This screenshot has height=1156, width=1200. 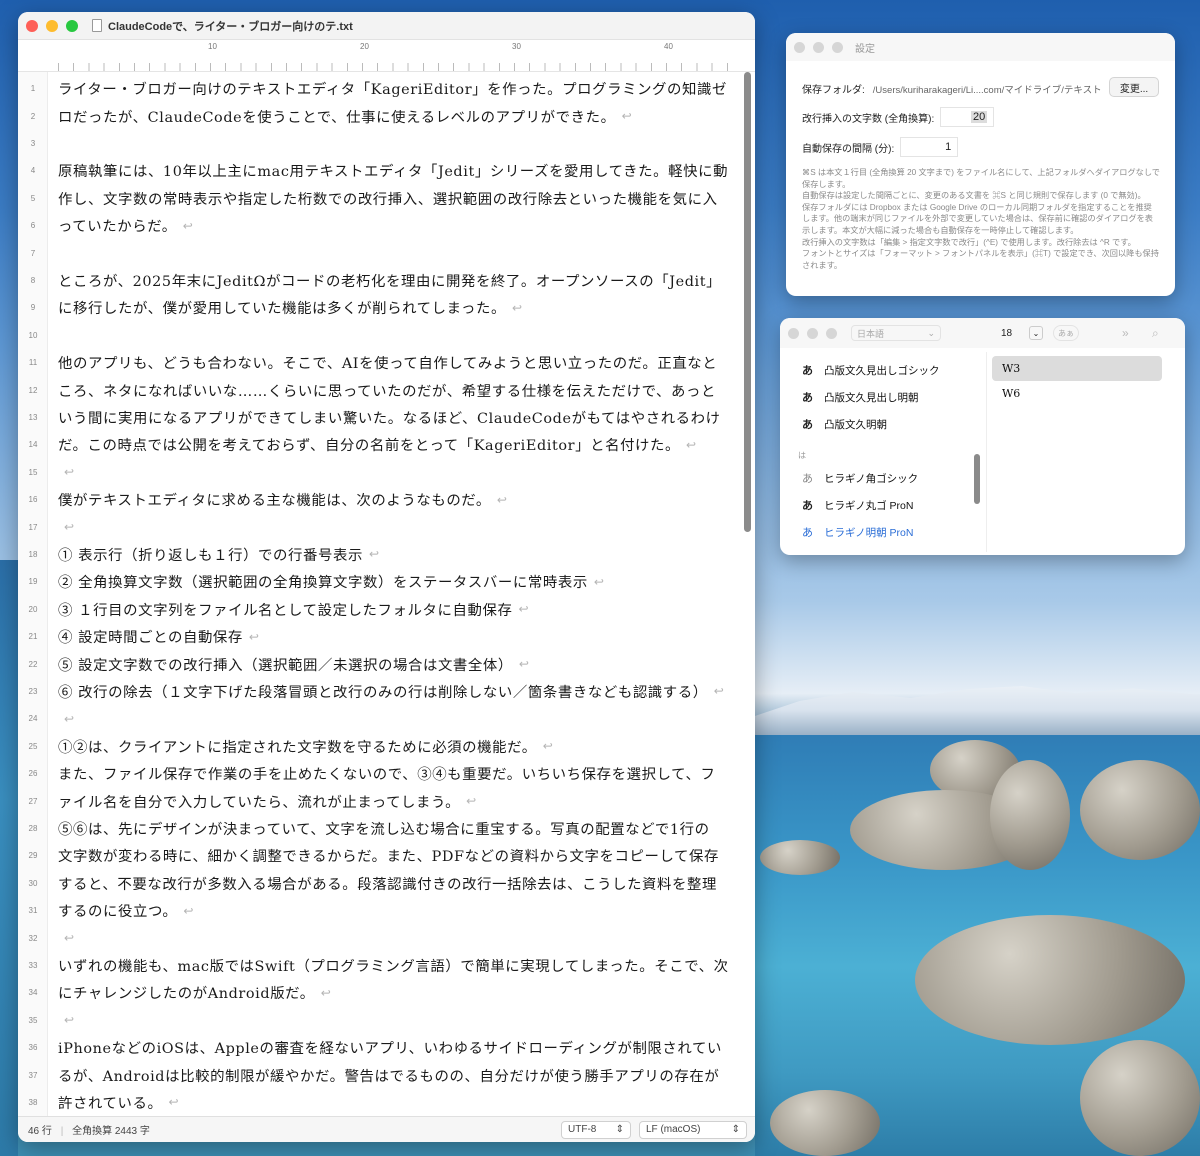 What do you see at coordinates (378, 800) in the screenshot?
I see `editor-line: 27 ァイル名を自分で入力していたら、流れが止まってしまう。 ↩` at bounding box center [378, 800].